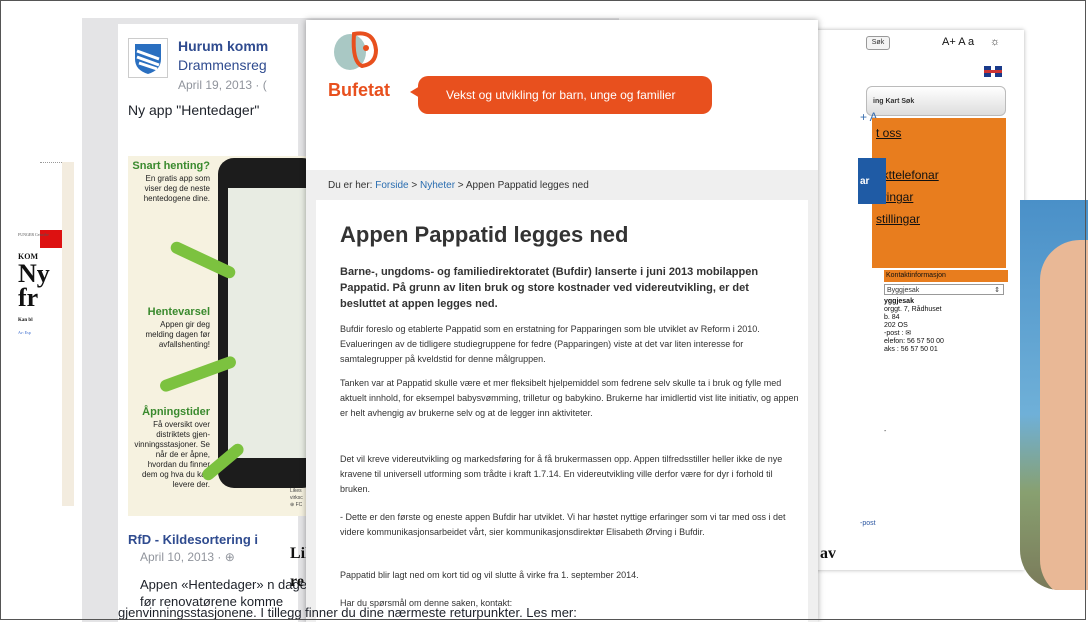 This screenshot has height=622, width=1088. I want to click on ad-heading-3: Åpningstider, so click(176, 412).